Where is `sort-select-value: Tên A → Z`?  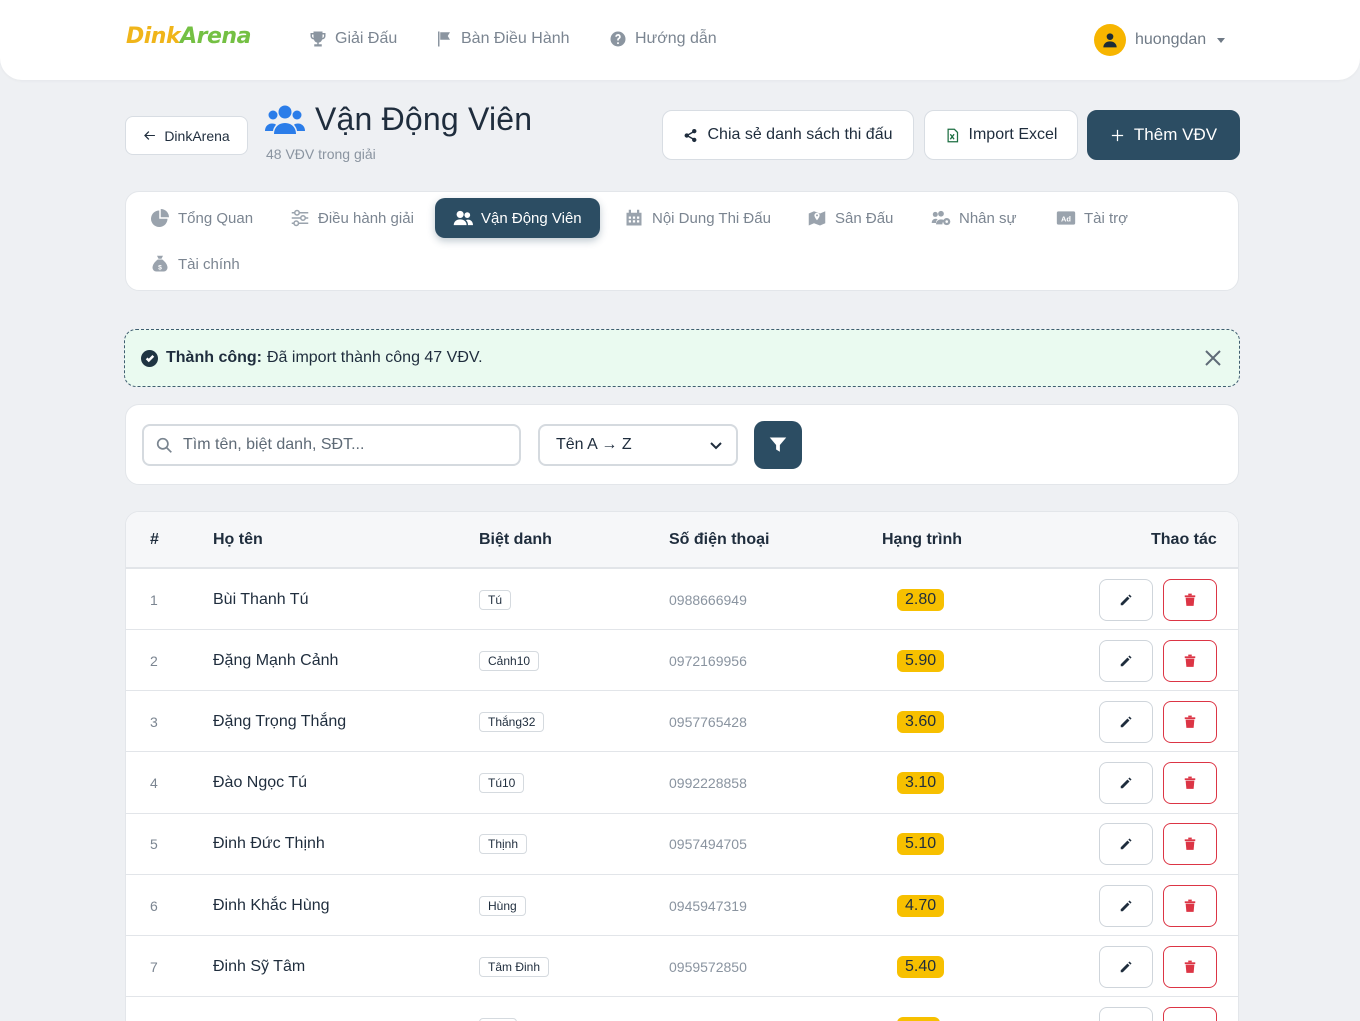
sort-select-value: Tên A → Z is located at coordinates (594, 444).